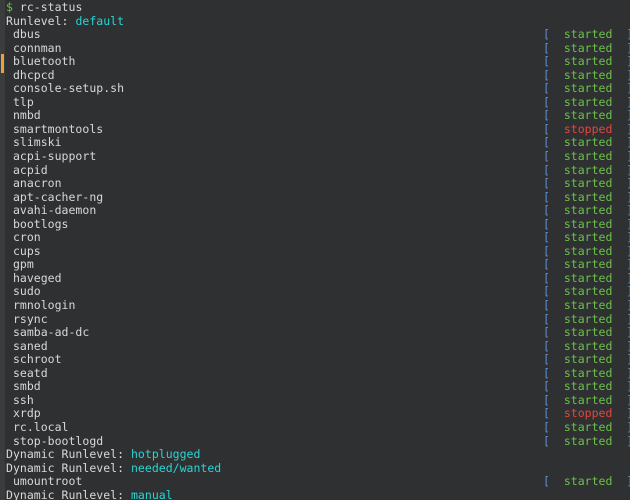 The height and width of the screenshot is (500, 630). I want to click on service-name: samba-ad-dc, so click(51, 332).